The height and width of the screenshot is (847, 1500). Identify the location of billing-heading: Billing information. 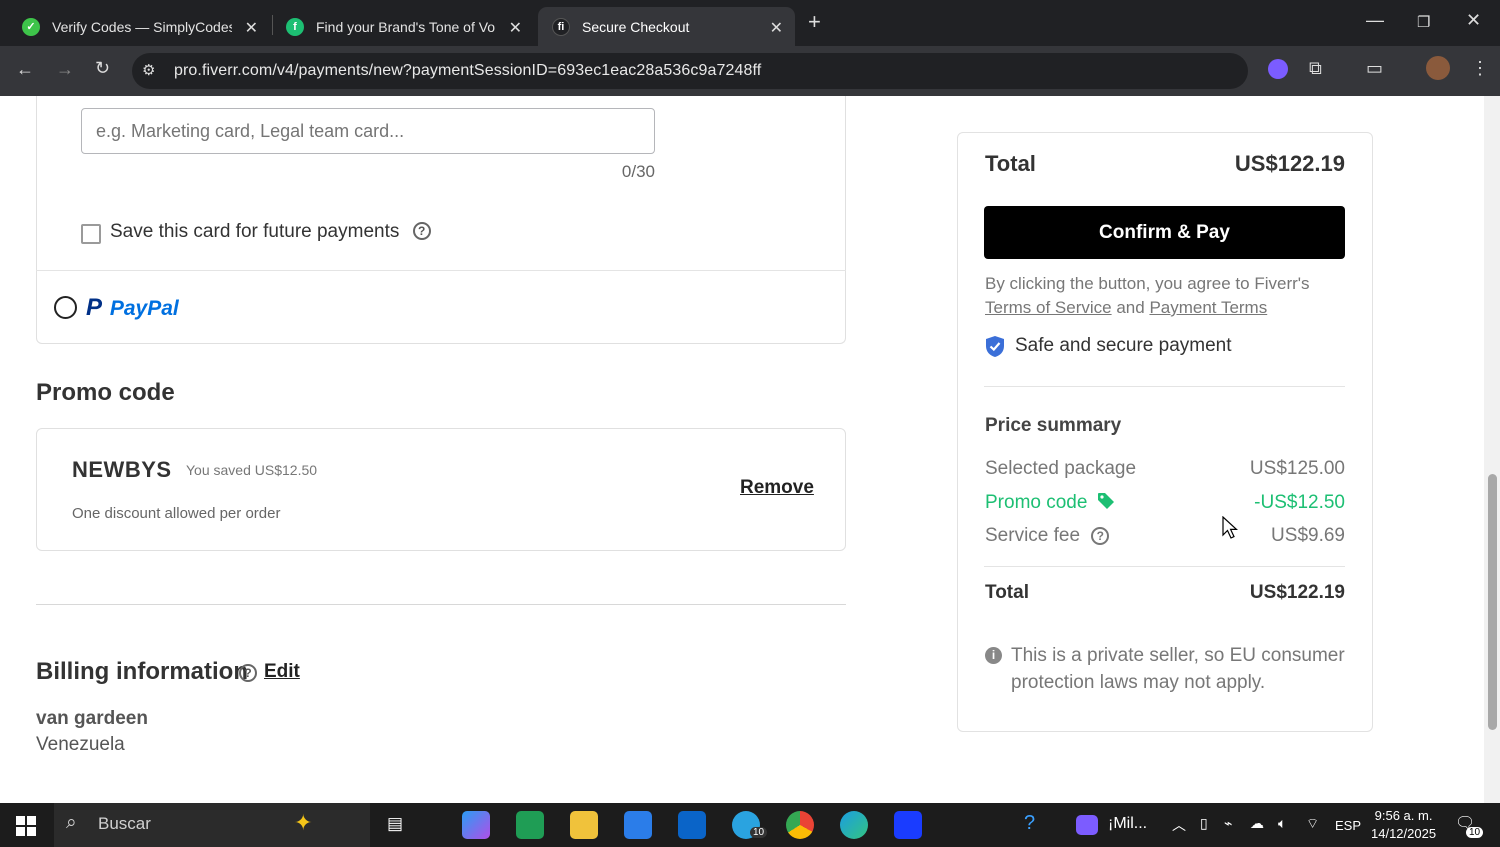
(142, 671).